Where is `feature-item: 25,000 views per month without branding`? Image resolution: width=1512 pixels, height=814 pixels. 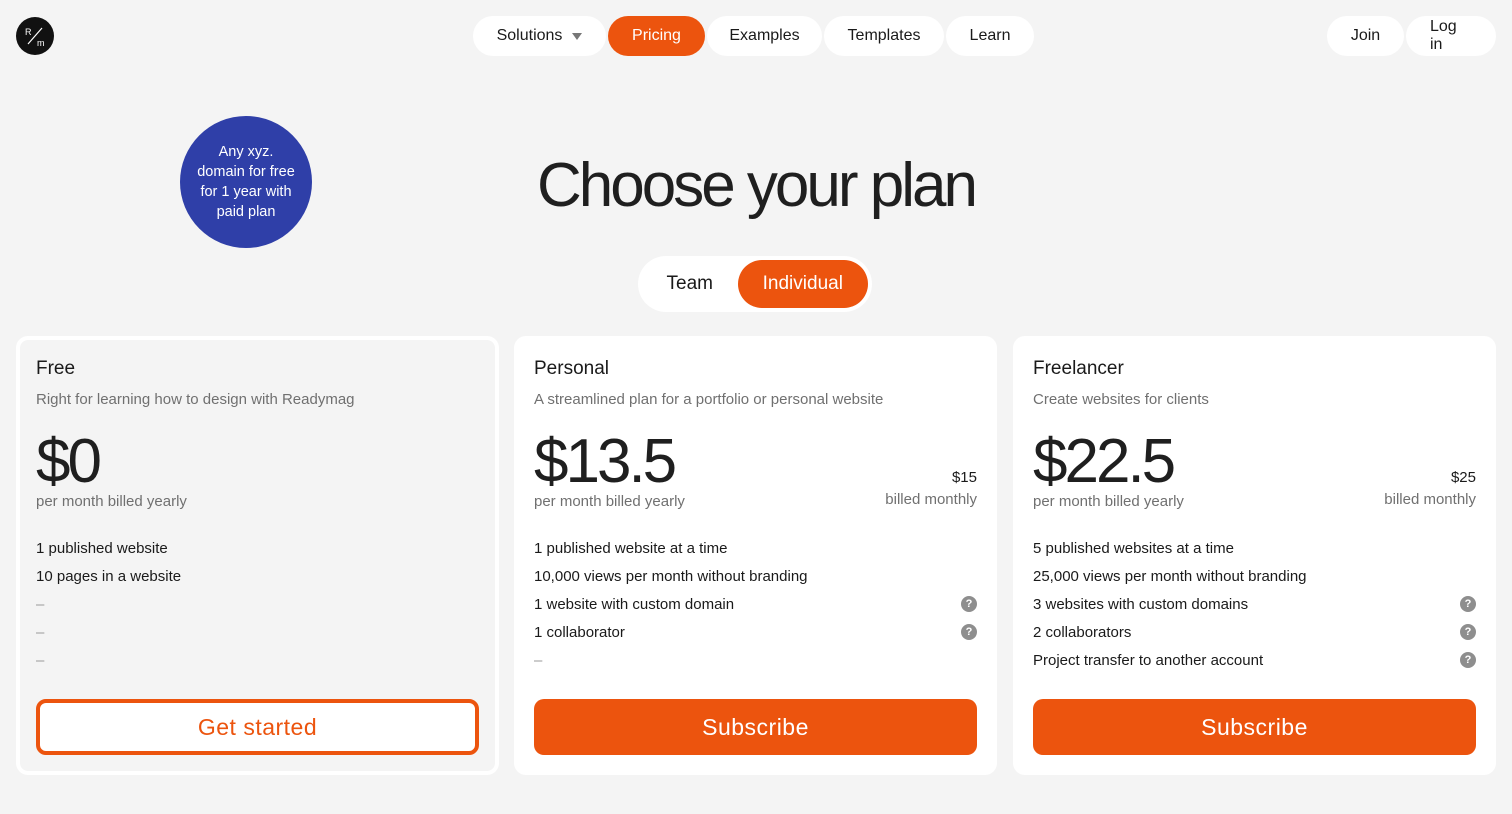
feature-item: 25,000 views per month without branding is located at coordinates (1254, 576).